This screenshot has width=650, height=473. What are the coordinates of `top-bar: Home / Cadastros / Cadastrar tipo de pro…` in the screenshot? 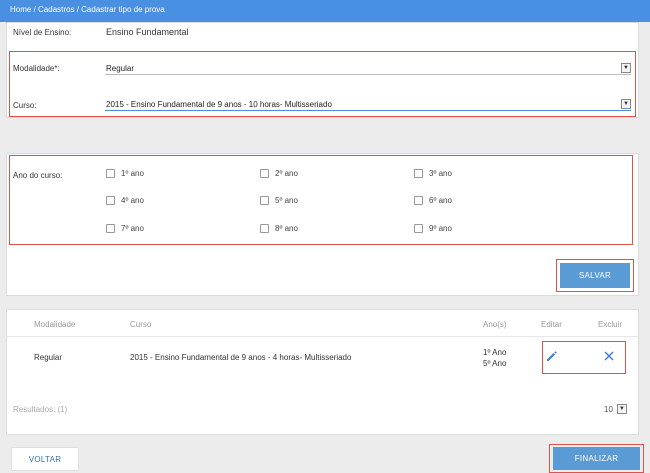 It's located at (325, 11).